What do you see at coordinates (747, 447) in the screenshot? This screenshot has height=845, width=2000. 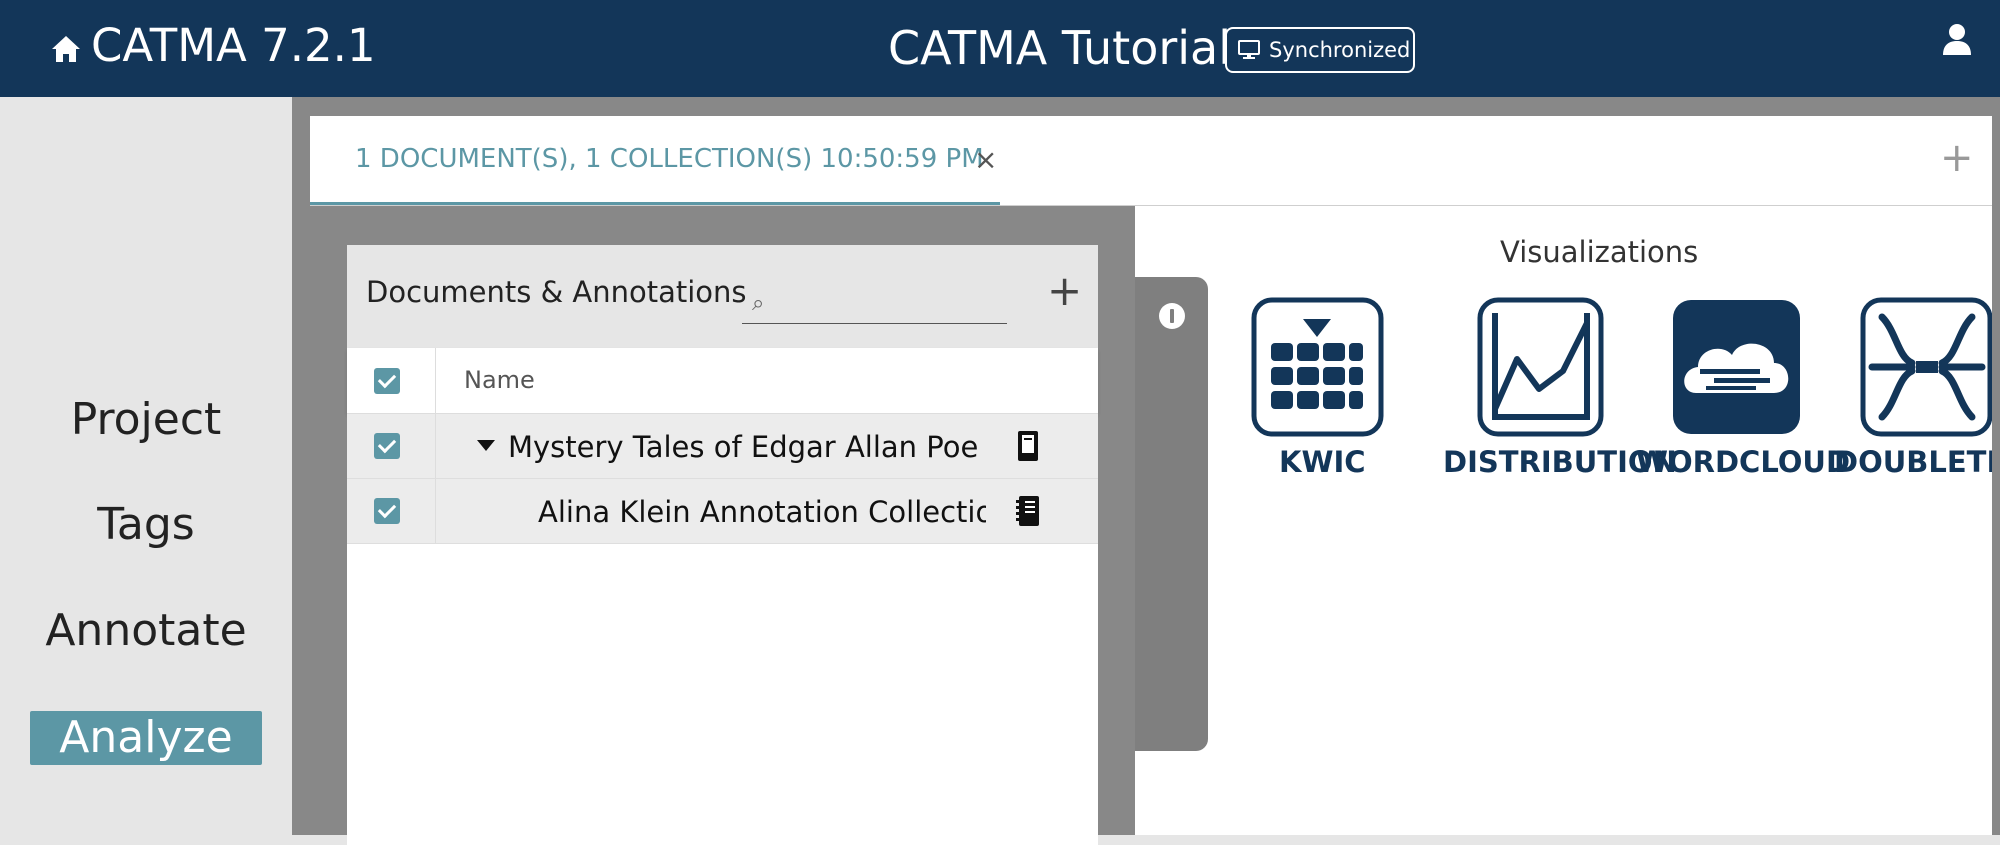 I see `document-name: Mystery Tales of Edgar Allan Poe Th` at bounding box center [747, 447].